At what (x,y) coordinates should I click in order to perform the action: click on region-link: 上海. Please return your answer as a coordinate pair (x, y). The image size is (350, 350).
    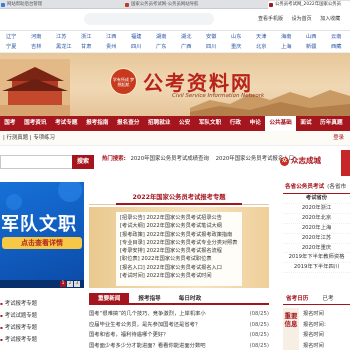
    Looking at the image, I should click on (293, 47).